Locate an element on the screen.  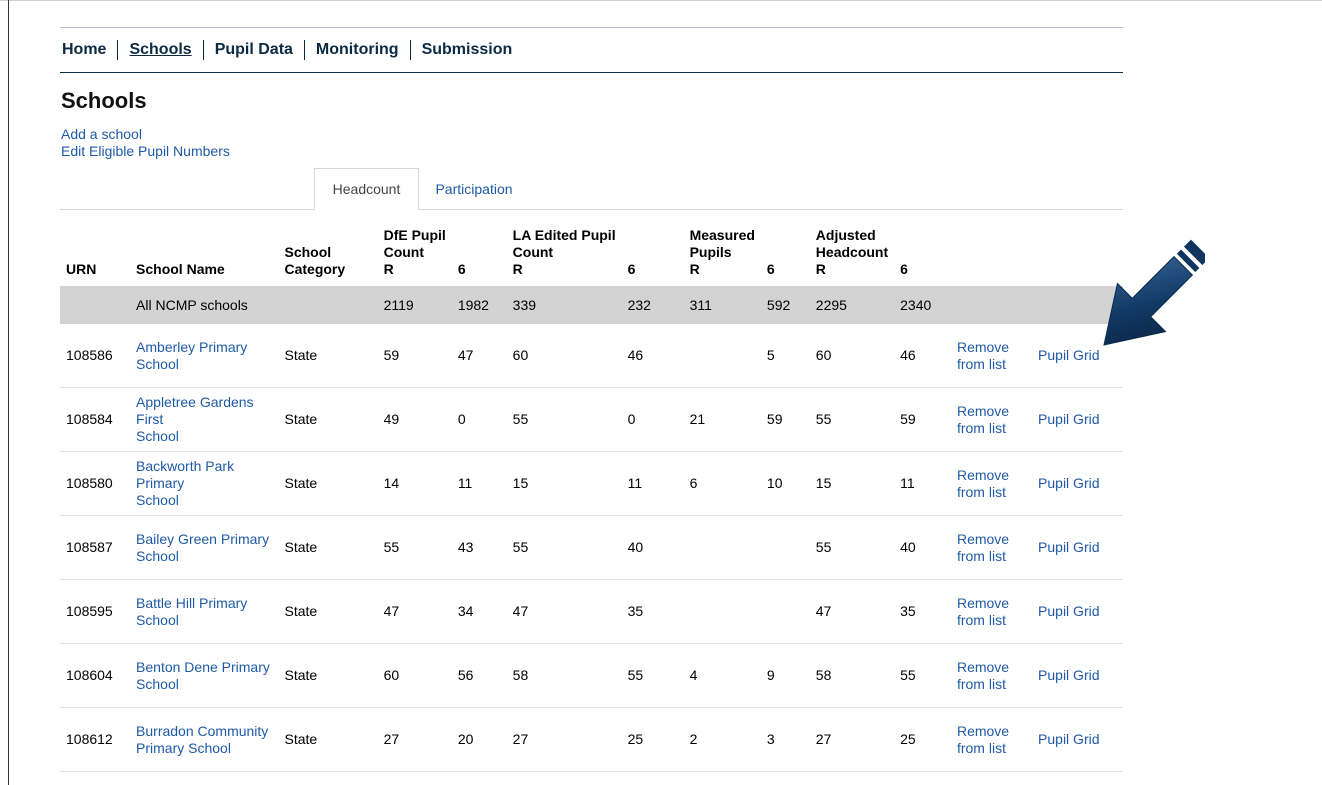
page-actions: Add a school Edit Eligible Pupil Numbers is located at coordinates (145, 143).